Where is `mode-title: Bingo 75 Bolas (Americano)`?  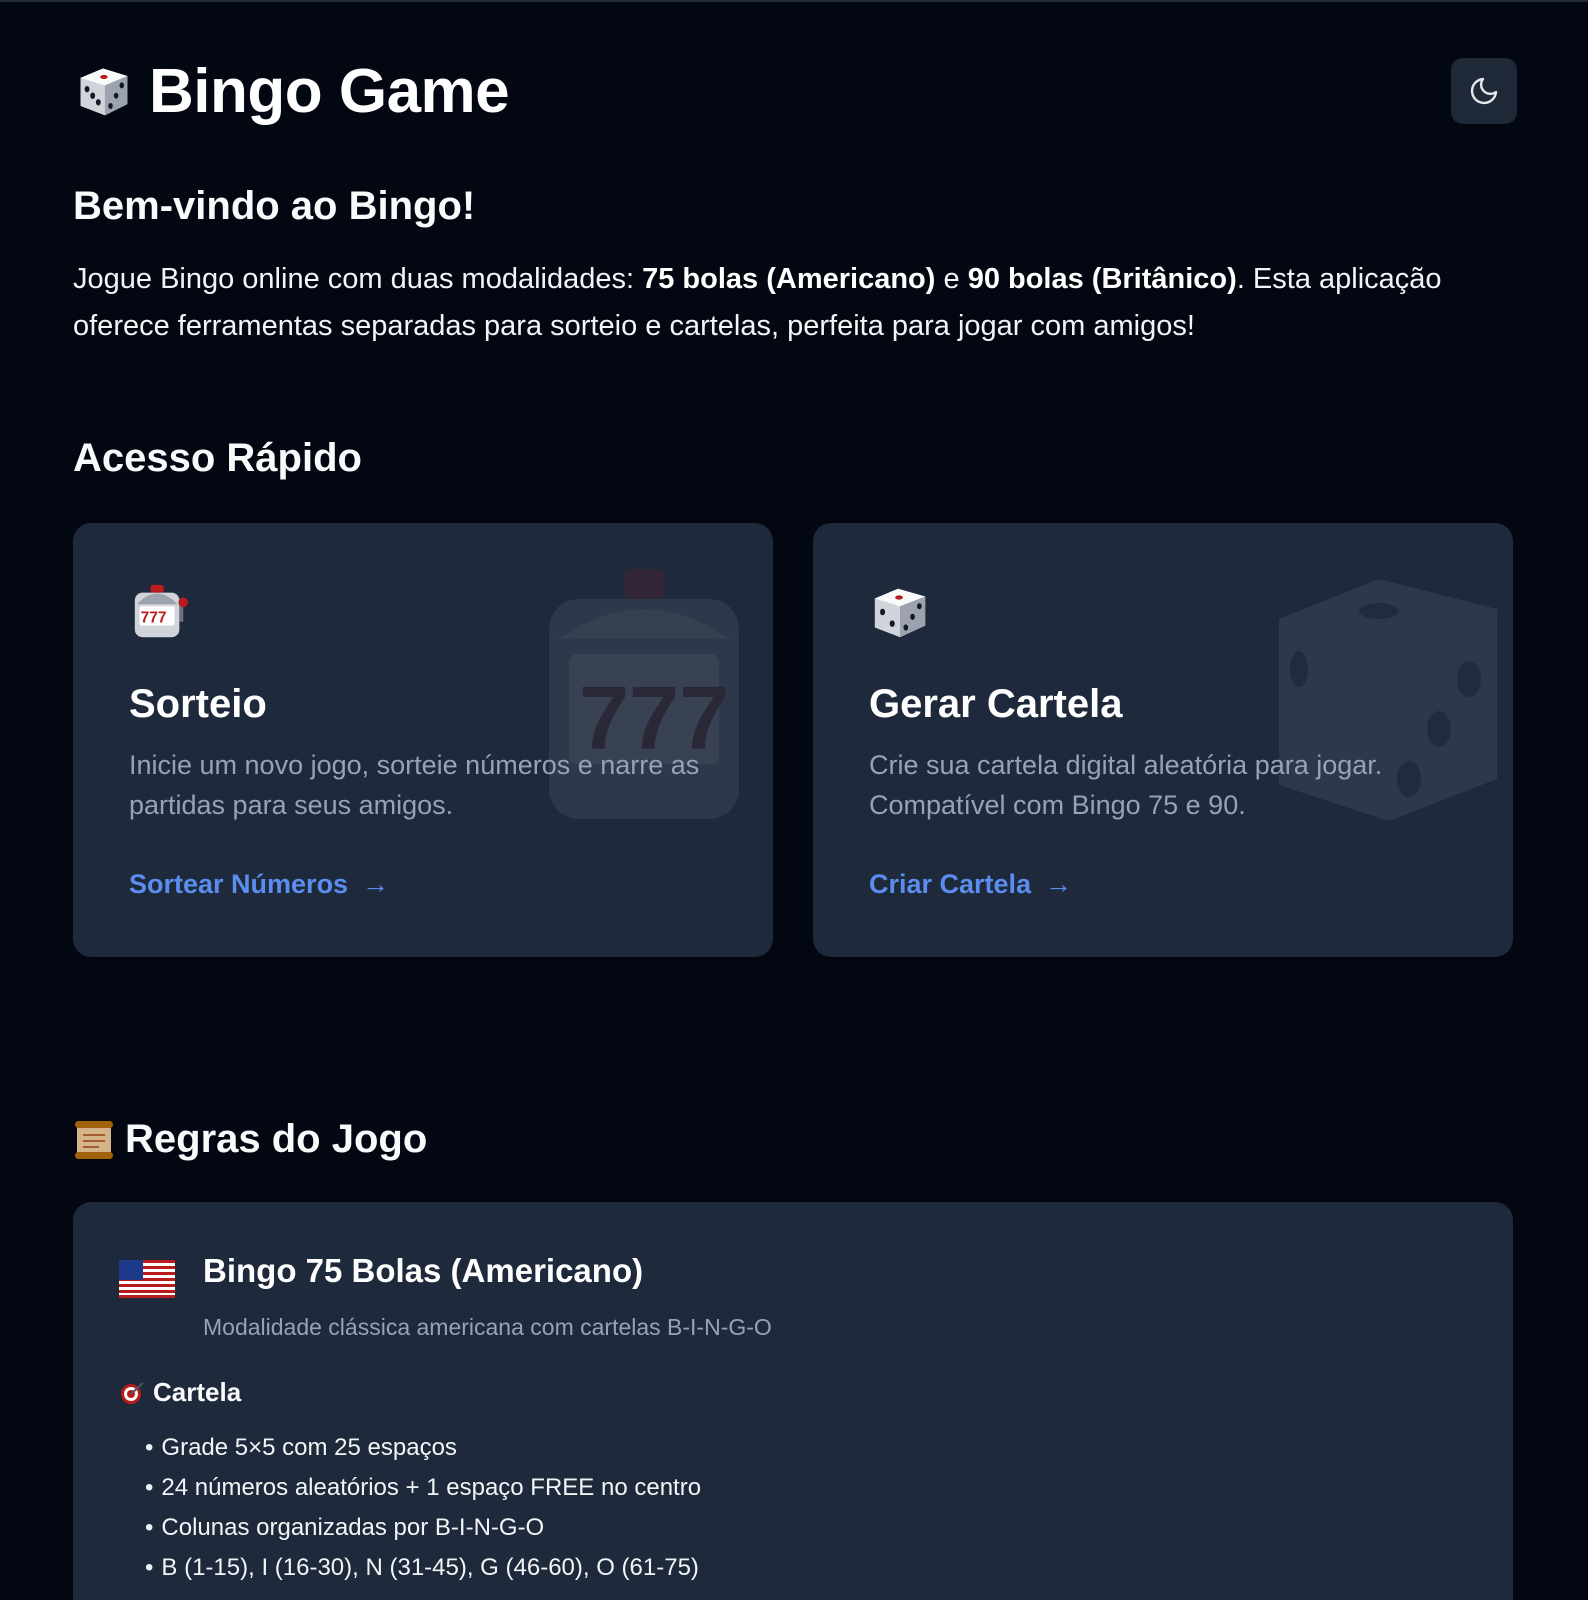 mode-title: Bingo 75 Bolas (Americano) is located at coordinates (423, 1270).